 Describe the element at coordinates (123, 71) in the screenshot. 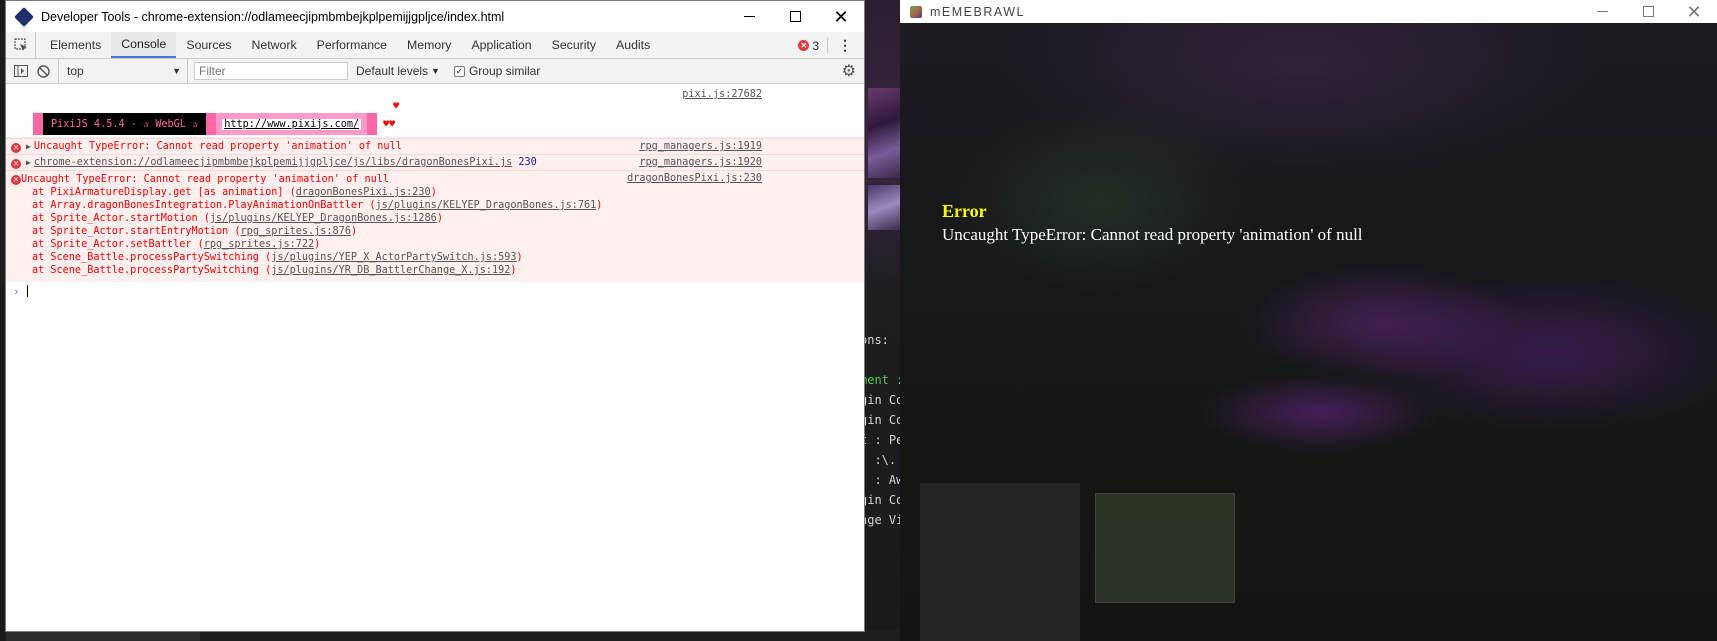

I see `context-select: top ▼` at that location.